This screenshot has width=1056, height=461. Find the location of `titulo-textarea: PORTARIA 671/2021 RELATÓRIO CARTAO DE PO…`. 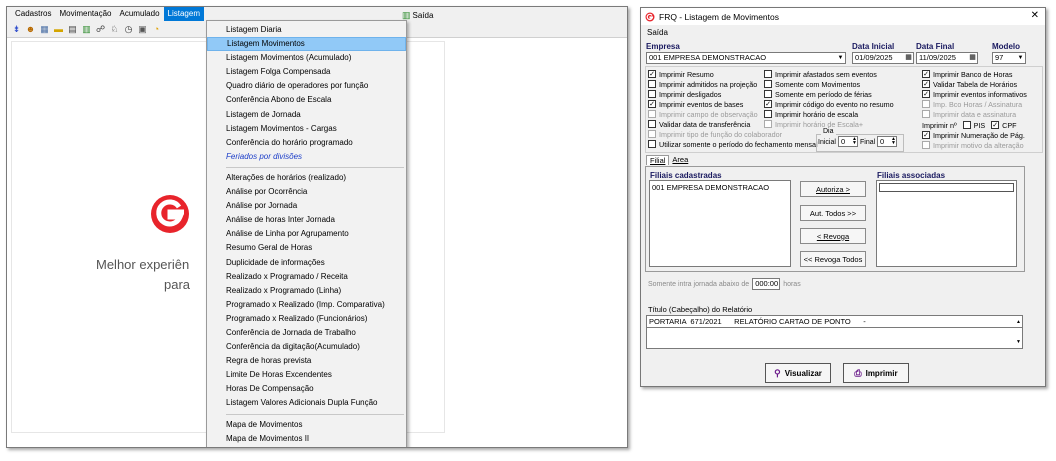

titulo-textarea: PORTARIA 671/2021 RELATÓRIO CARTAO DE PO… is located at coordinates (834, 332).